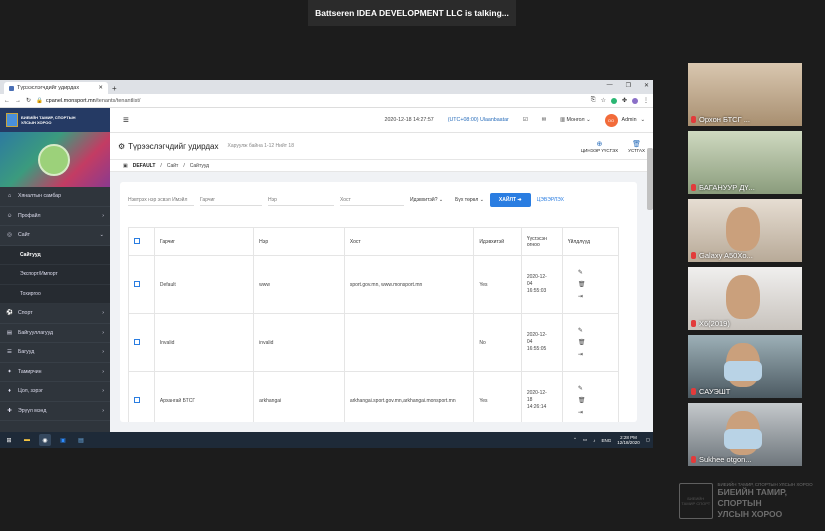 The width and height of the screenshot is (825, 531). I want to click on column-header: Идэвхитэй, so click(497, 241).